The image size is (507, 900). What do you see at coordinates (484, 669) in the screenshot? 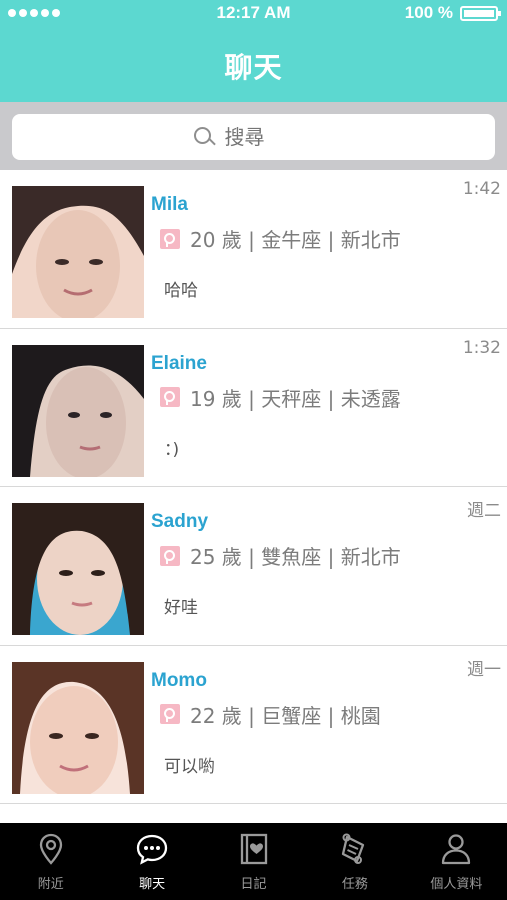
I see `message-time: 週一` at bounding box center [484, 669].